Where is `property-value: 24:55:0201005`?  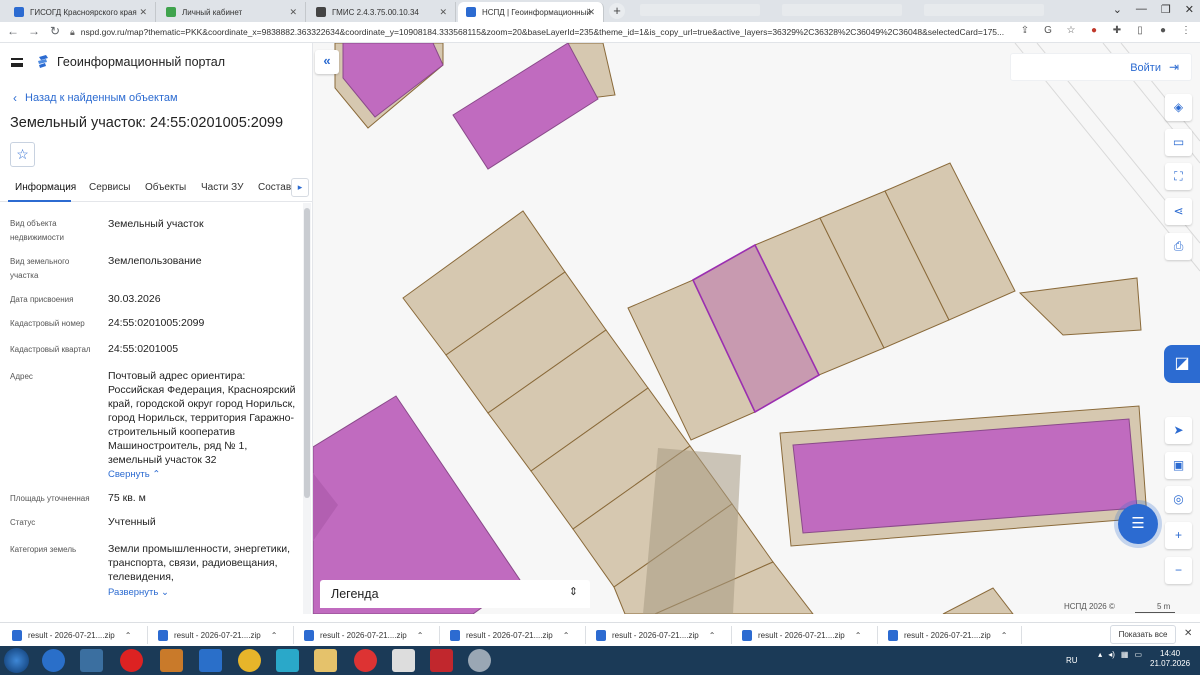 property-value: 24:55:0201005 is located at coordinates (143, 349).